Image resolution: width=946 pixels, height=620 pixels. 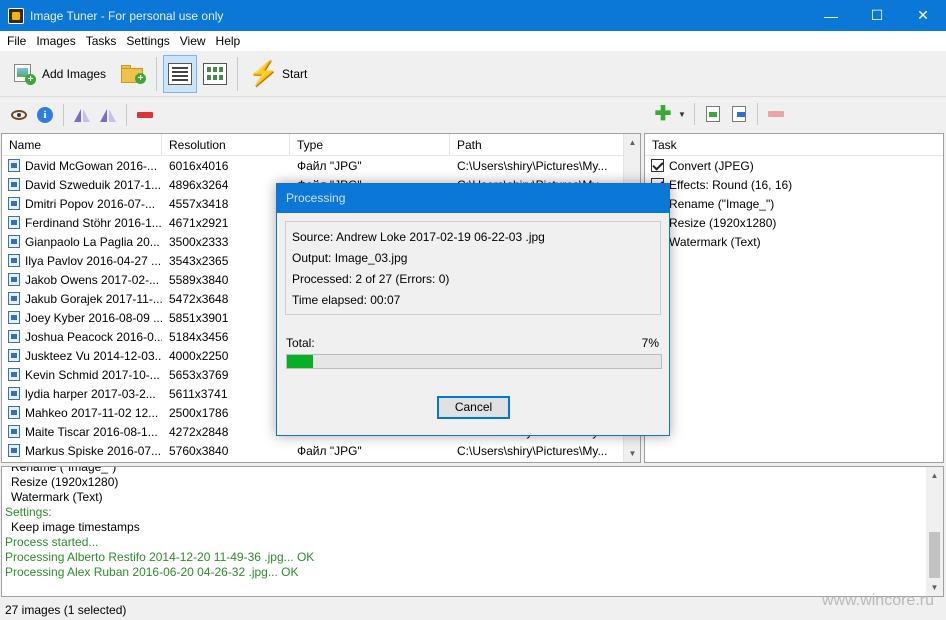 I want to click on scroll-thumb, so click(x=934, y=555).